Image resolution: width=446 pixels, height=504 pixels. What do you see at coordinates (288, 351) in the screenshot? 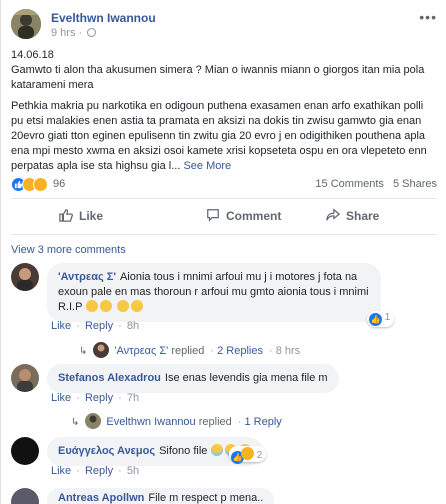
I see `reply-time: 8 hrs` at bounding box center [288, 351].